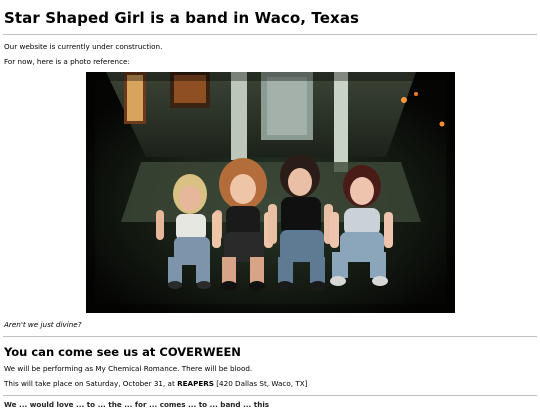 This screenshot has width=540, height=409. I want to click on photo-caption: Aren't we just divine?, so click(43, 324).